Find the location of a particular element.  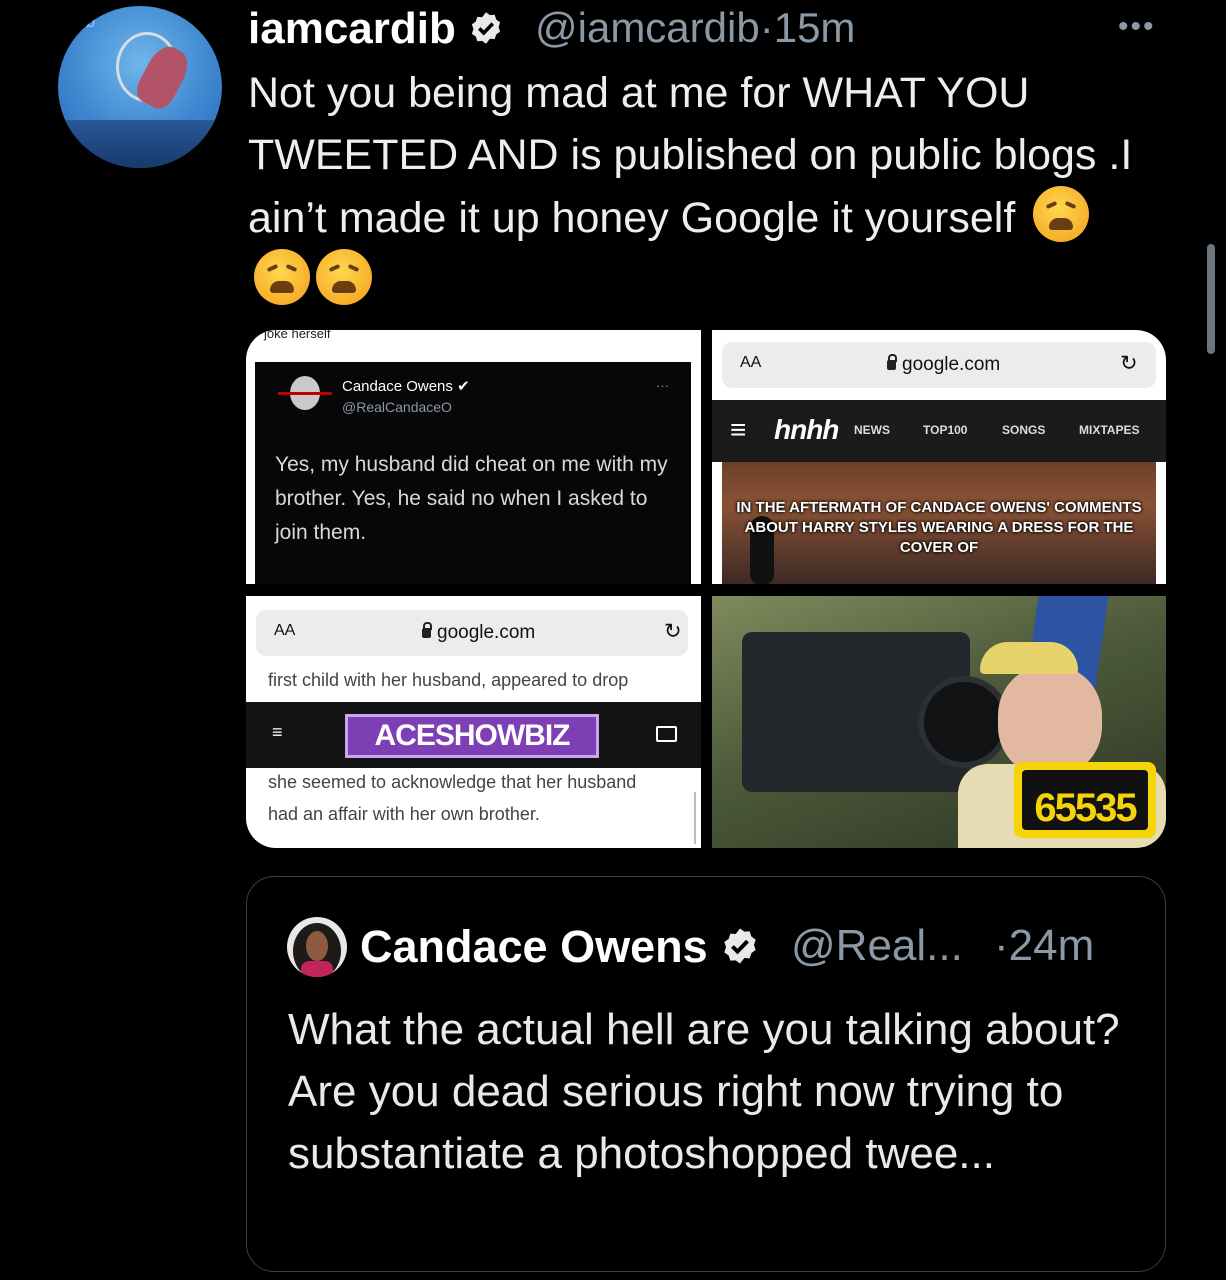

site-logo: hnhh is located at coordinates (806, 429).